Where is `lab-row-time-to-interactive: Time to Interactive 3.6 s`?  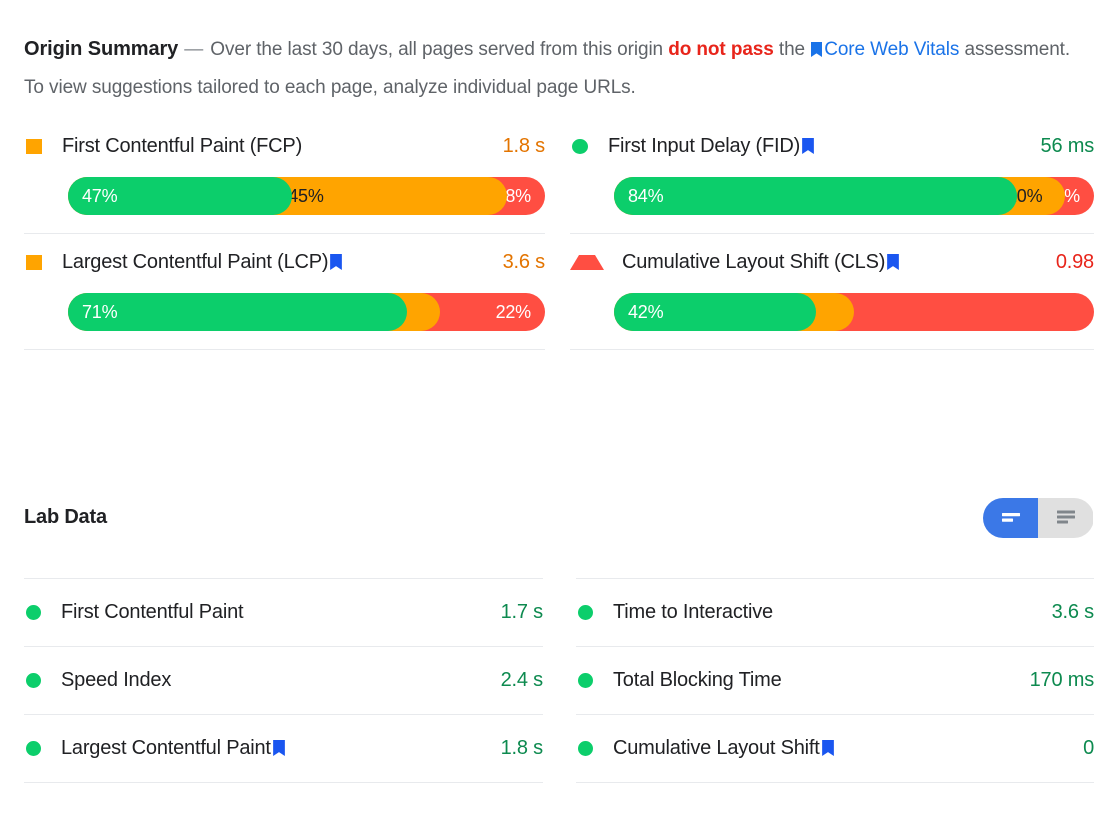 lab-row-time-to-interactive: Time to Interactive 3.6 s is located at coordinates (835, 612).